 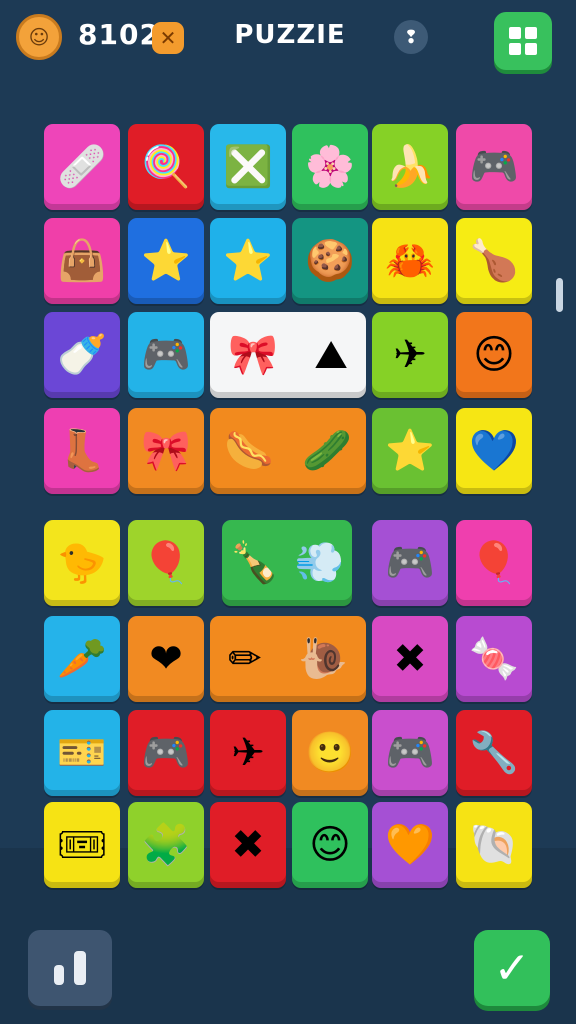 I want to click on bandage-icon: 🩹, so click(x=82, y=167).